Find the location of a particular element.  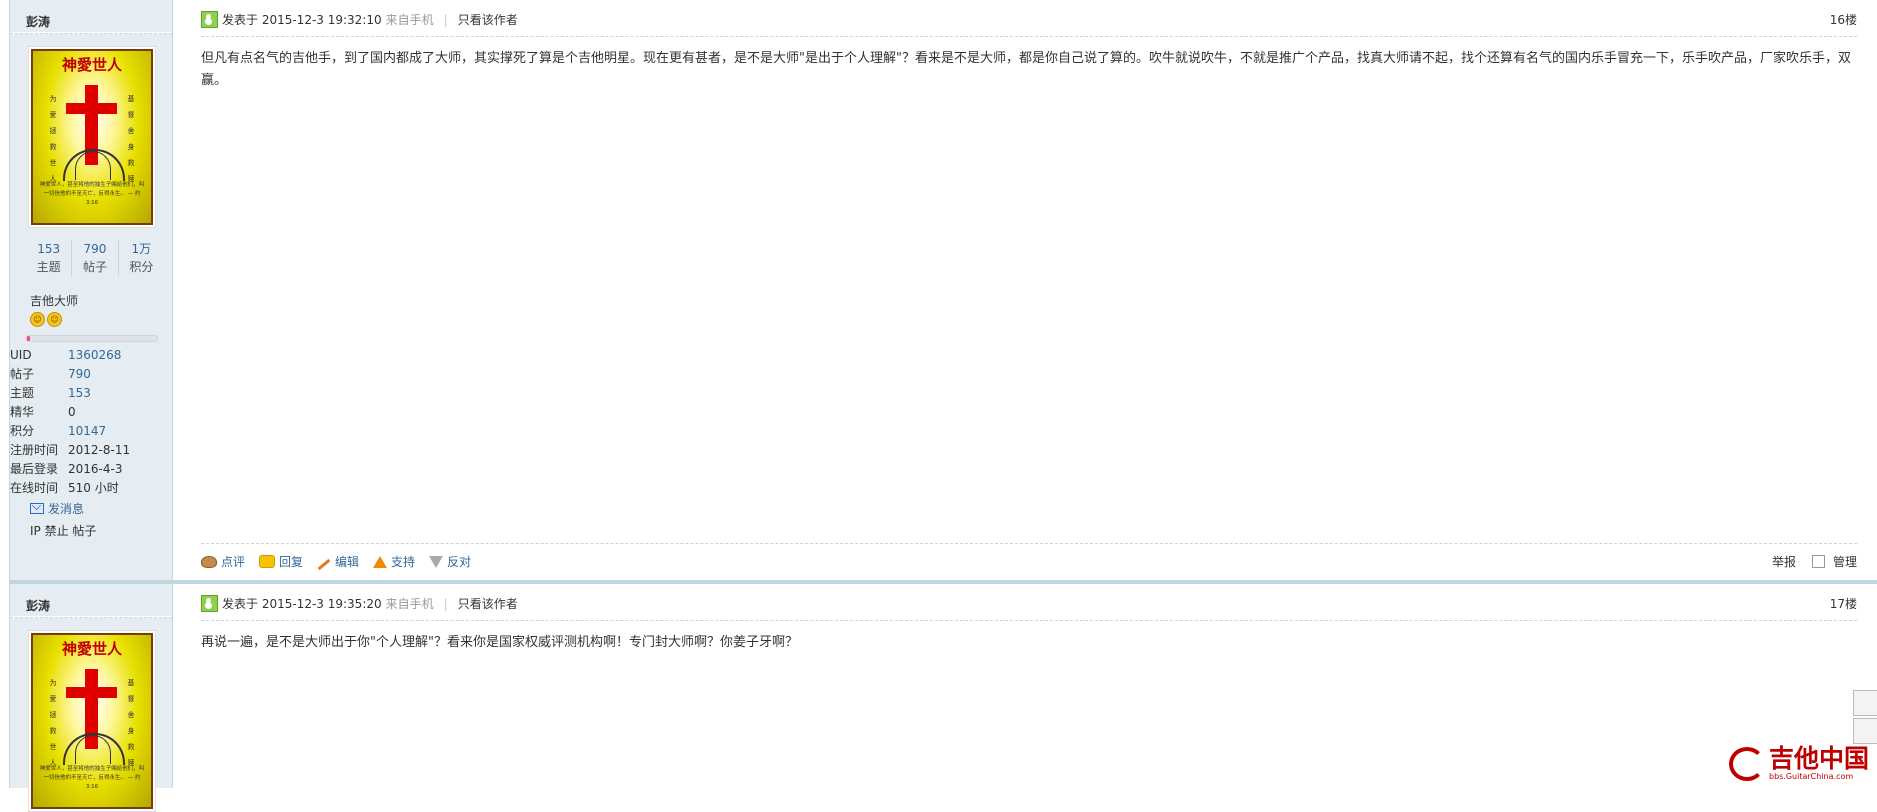

reply-button: 回复 is located at coordinates (281, 561).